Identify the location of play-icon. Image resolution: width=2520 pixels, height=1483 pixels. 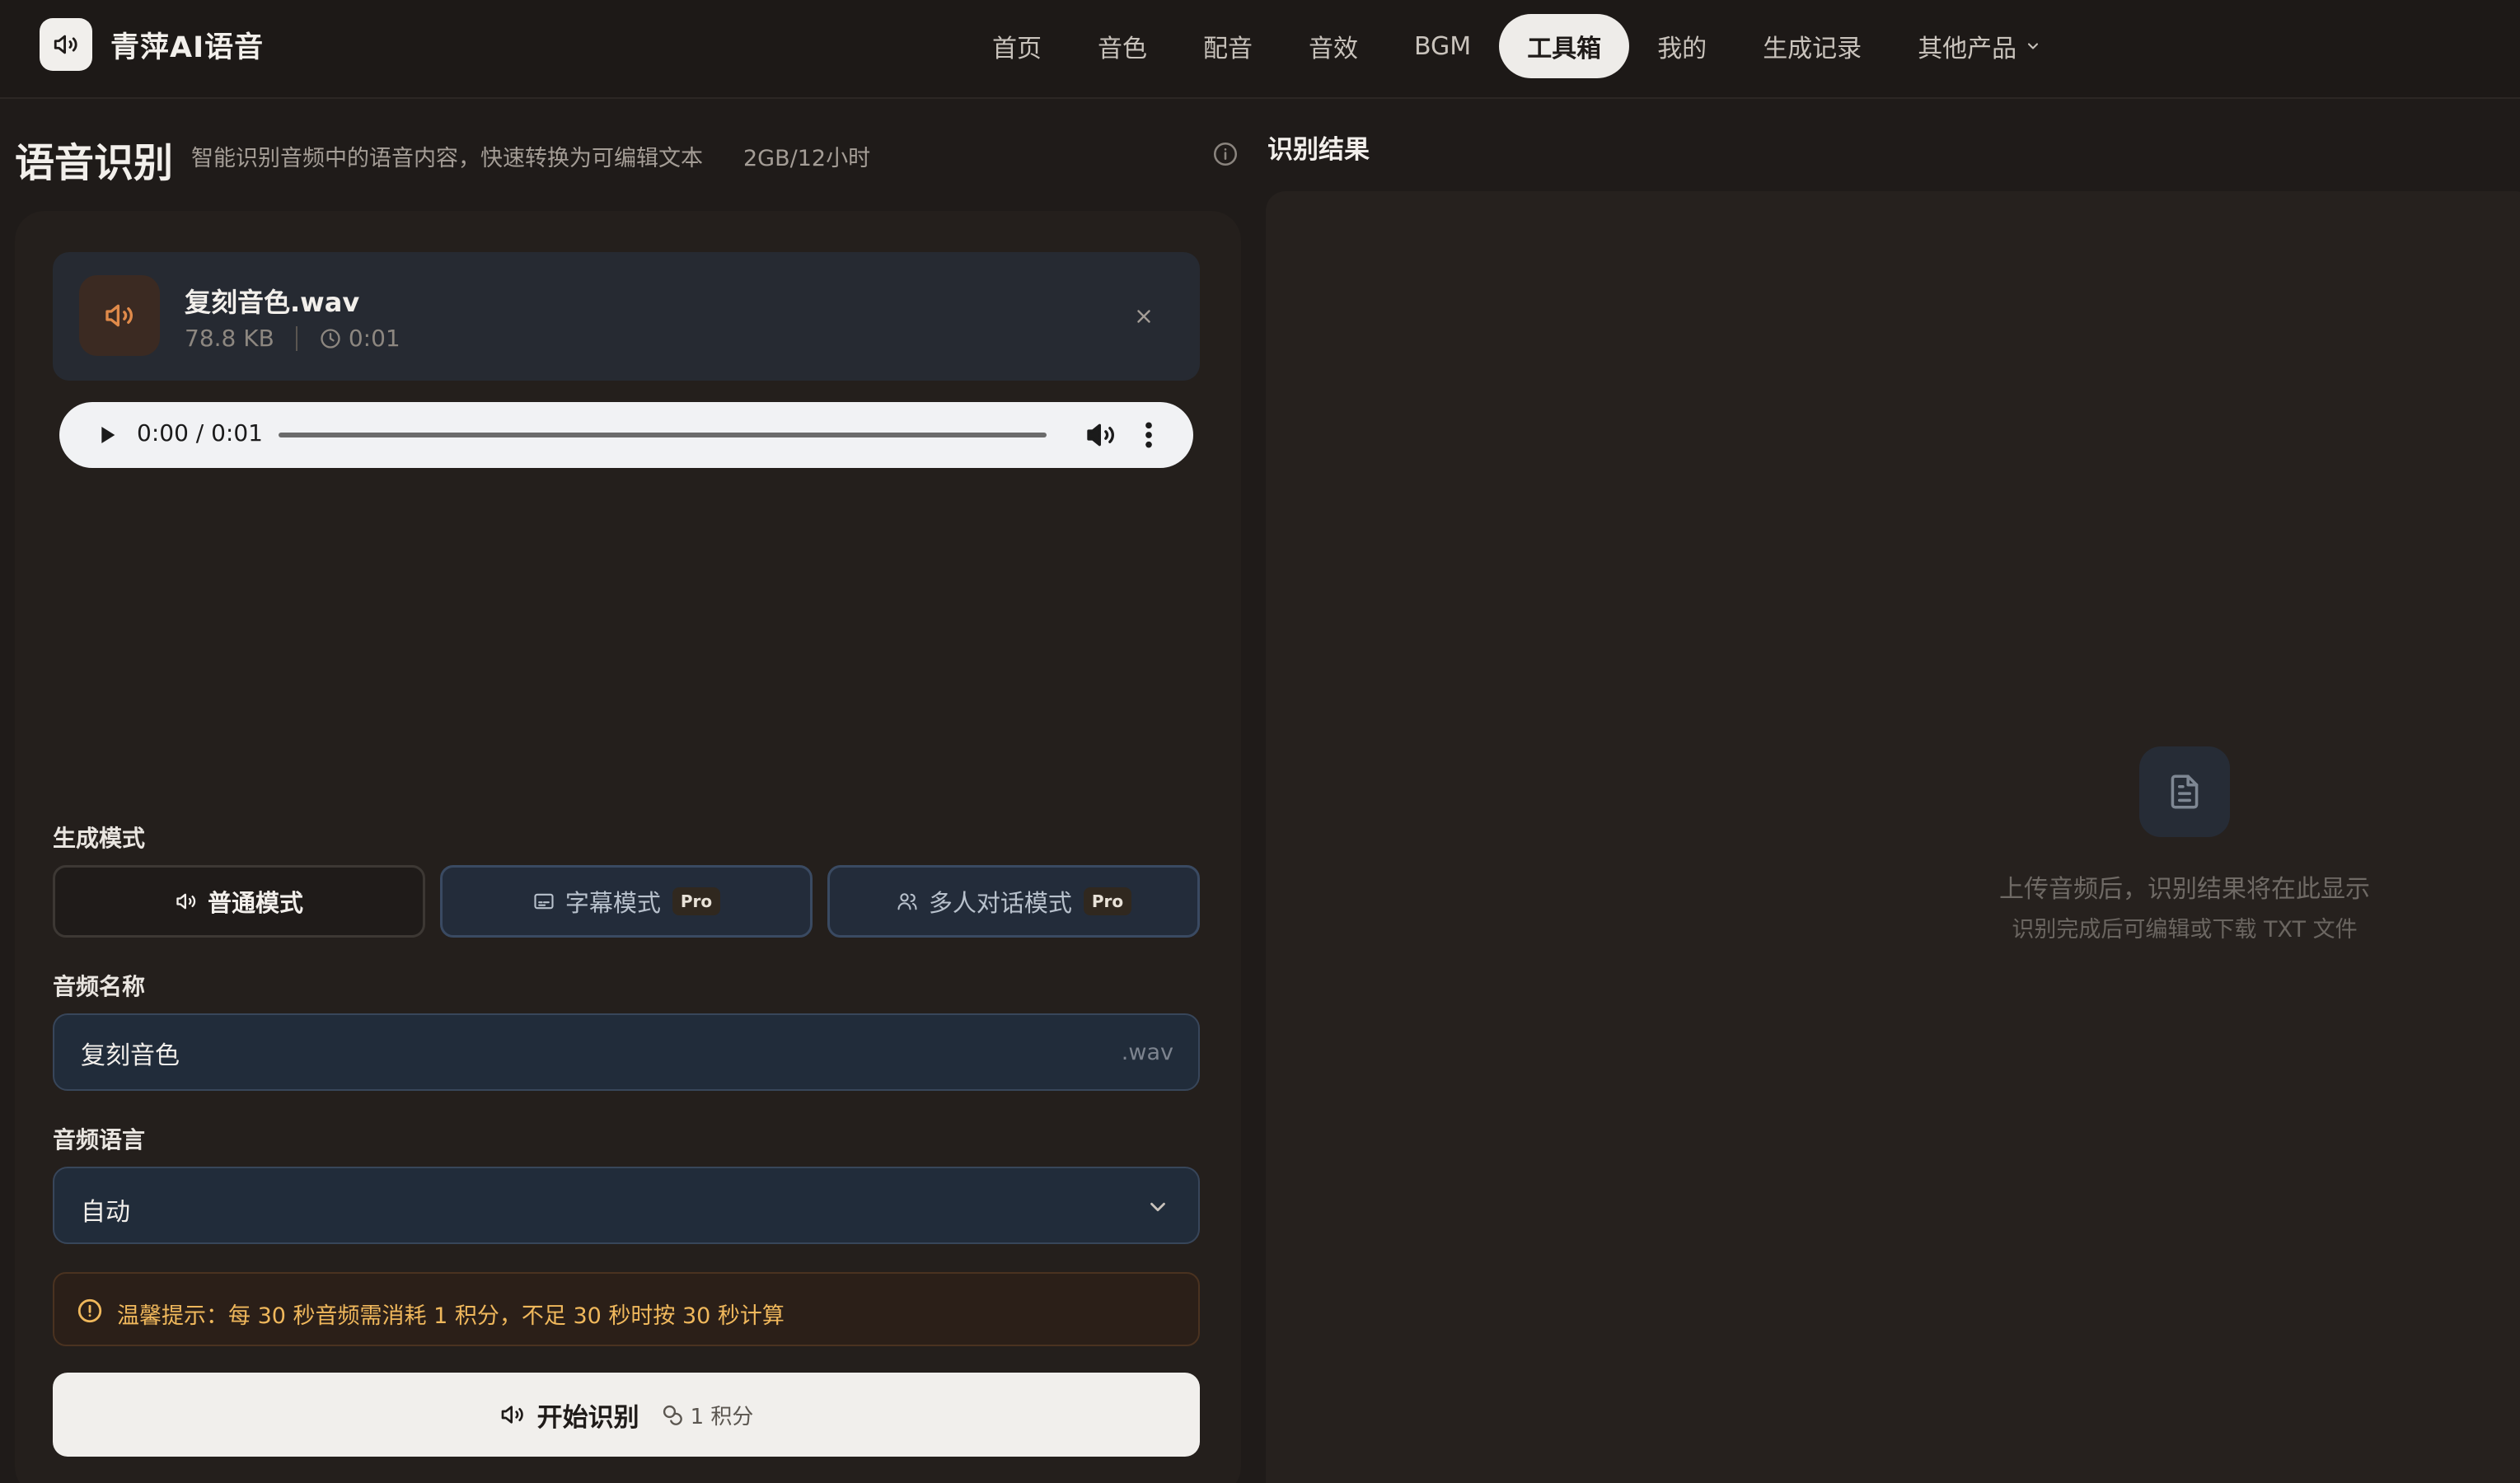
(107, 435).